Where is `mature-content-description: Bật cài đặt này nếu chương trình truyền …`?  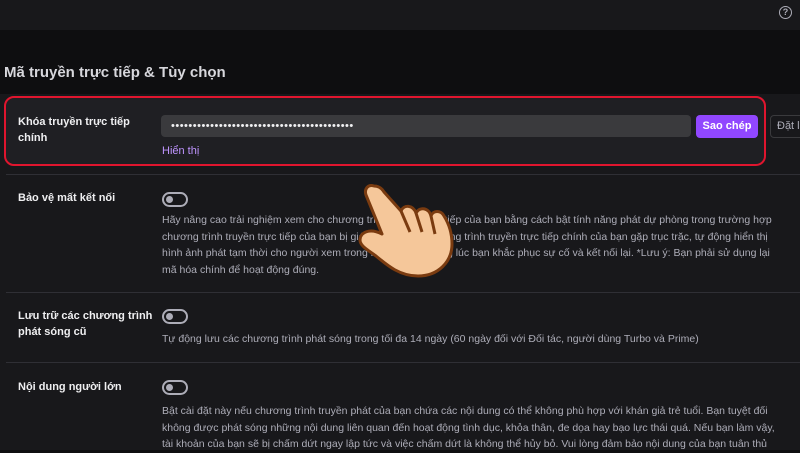 mature-content-description: Bật cài đặt này nếu chương trình truyền … is located at coordinates (468, 427).